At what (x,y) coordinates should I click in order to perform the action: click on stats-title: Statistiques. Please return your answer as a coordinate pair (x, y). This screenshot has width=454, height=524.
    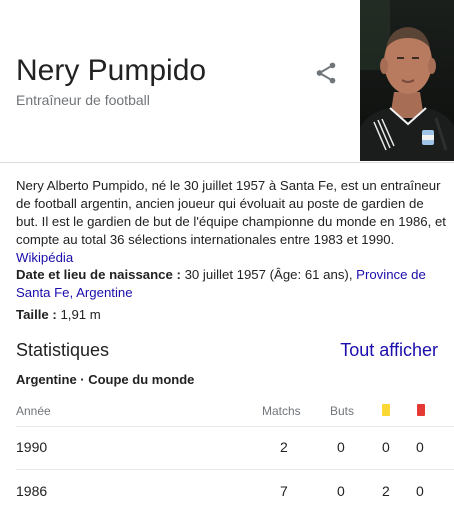
    Looking at the image, I should click on (63, 350).